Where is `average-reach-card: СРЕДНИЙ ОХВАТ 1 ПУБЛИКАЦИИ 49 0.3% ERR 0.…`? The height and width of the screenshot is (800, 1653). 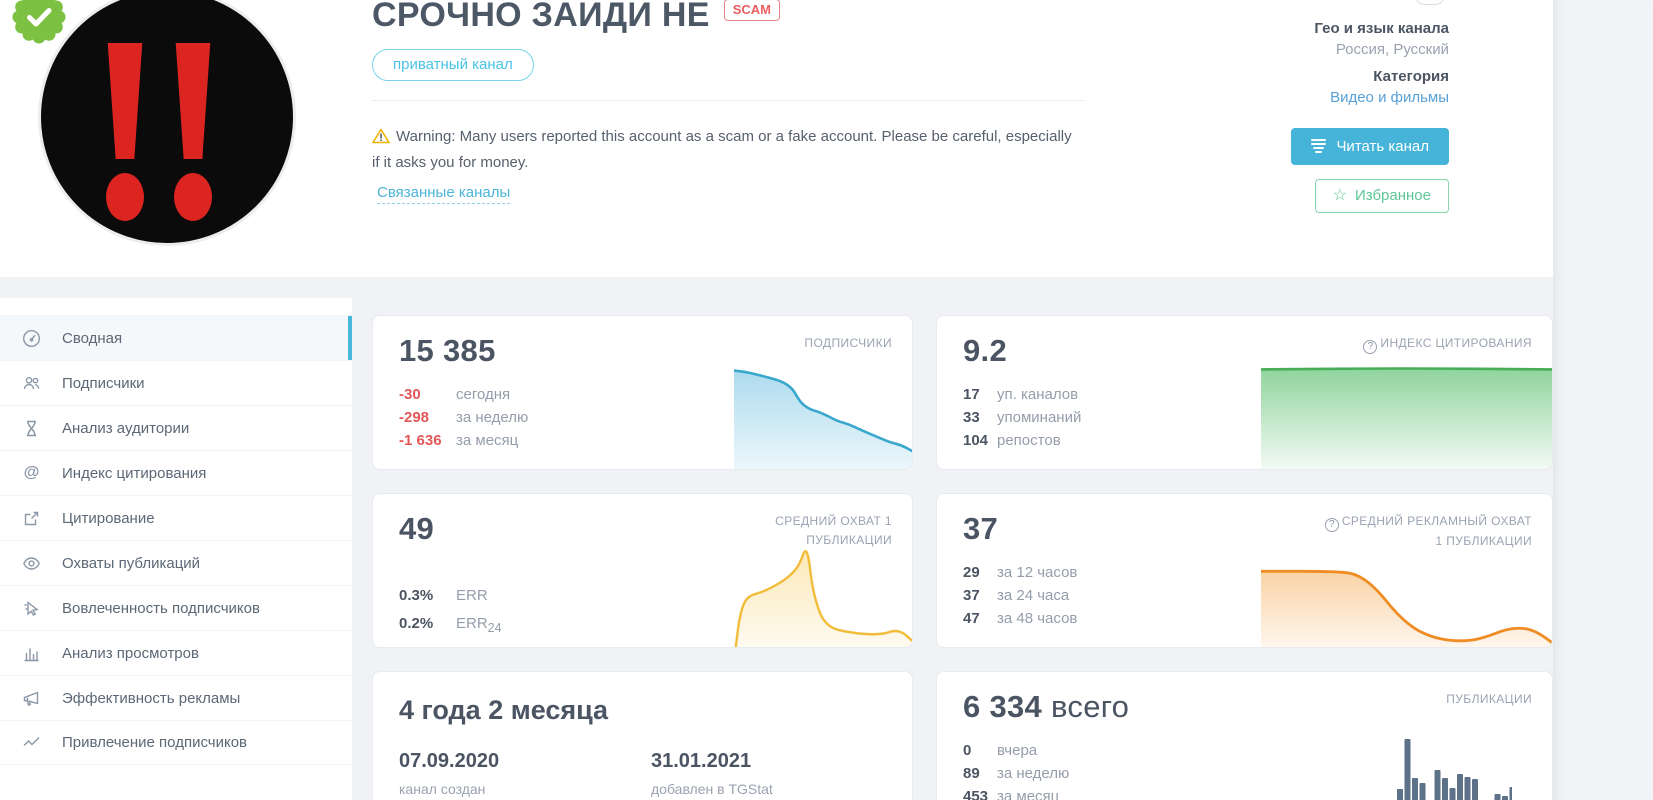 average-reach-card: СРЕДНИЙ ОХВАТ 1 ПУБЛИКАЦИИ 49 0.3% ERR 0.… is located at coordinates (642, 570).